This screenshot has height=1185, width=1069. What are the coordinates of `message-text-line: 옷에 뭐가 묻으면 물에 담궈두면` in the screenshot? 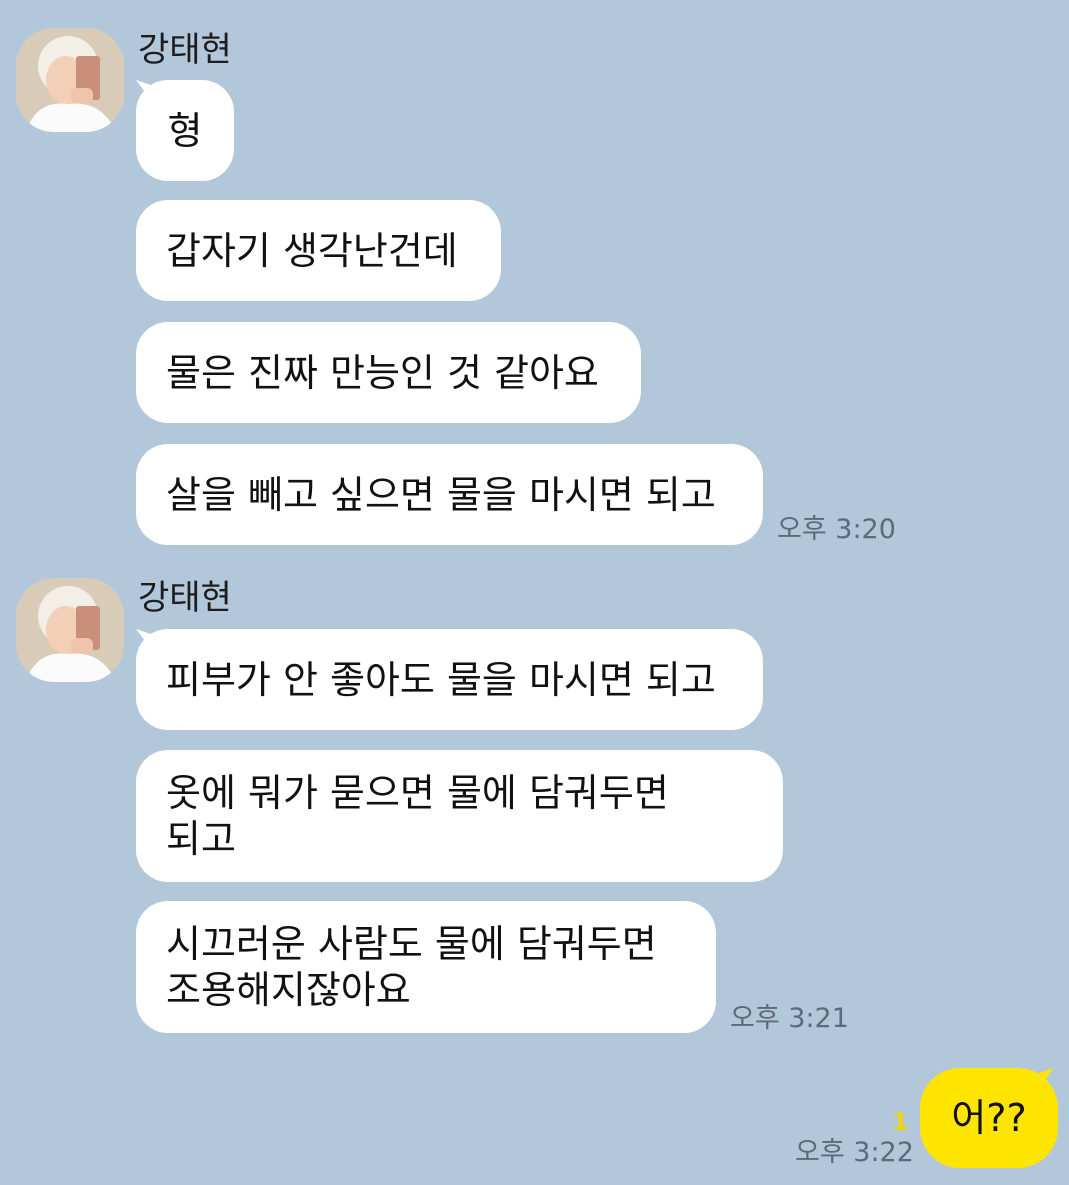 It's located at (417, 793).